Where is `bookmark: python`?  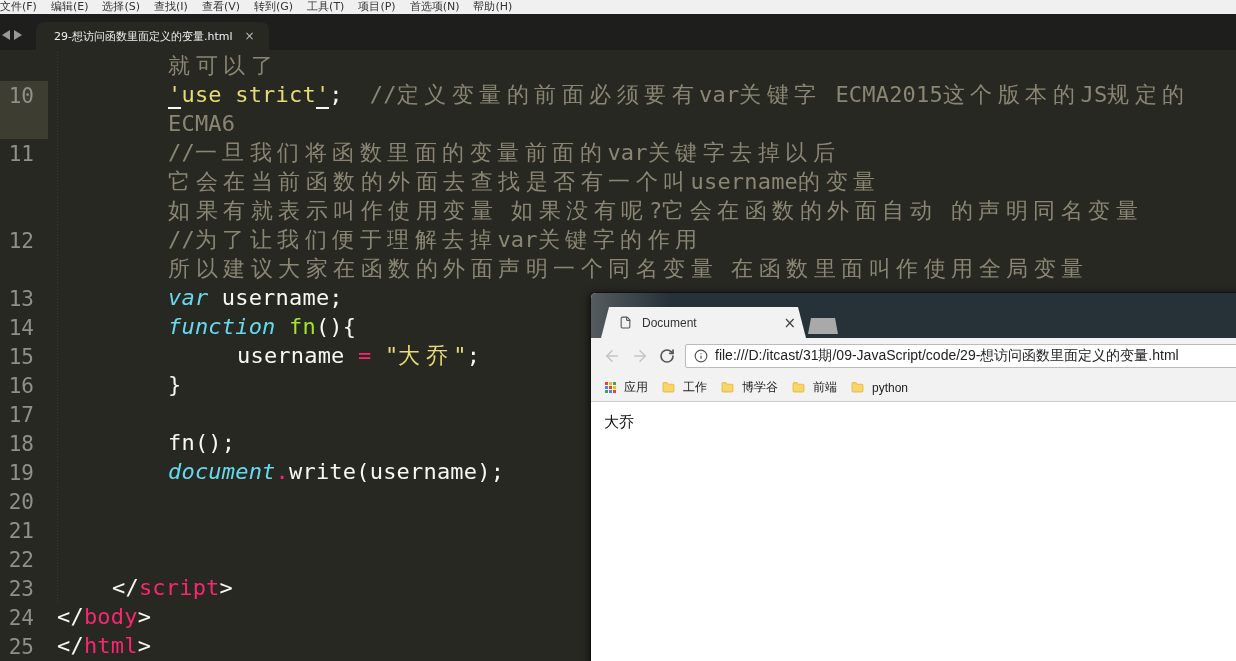 bookmark: python is located at coordinates (880, 387).